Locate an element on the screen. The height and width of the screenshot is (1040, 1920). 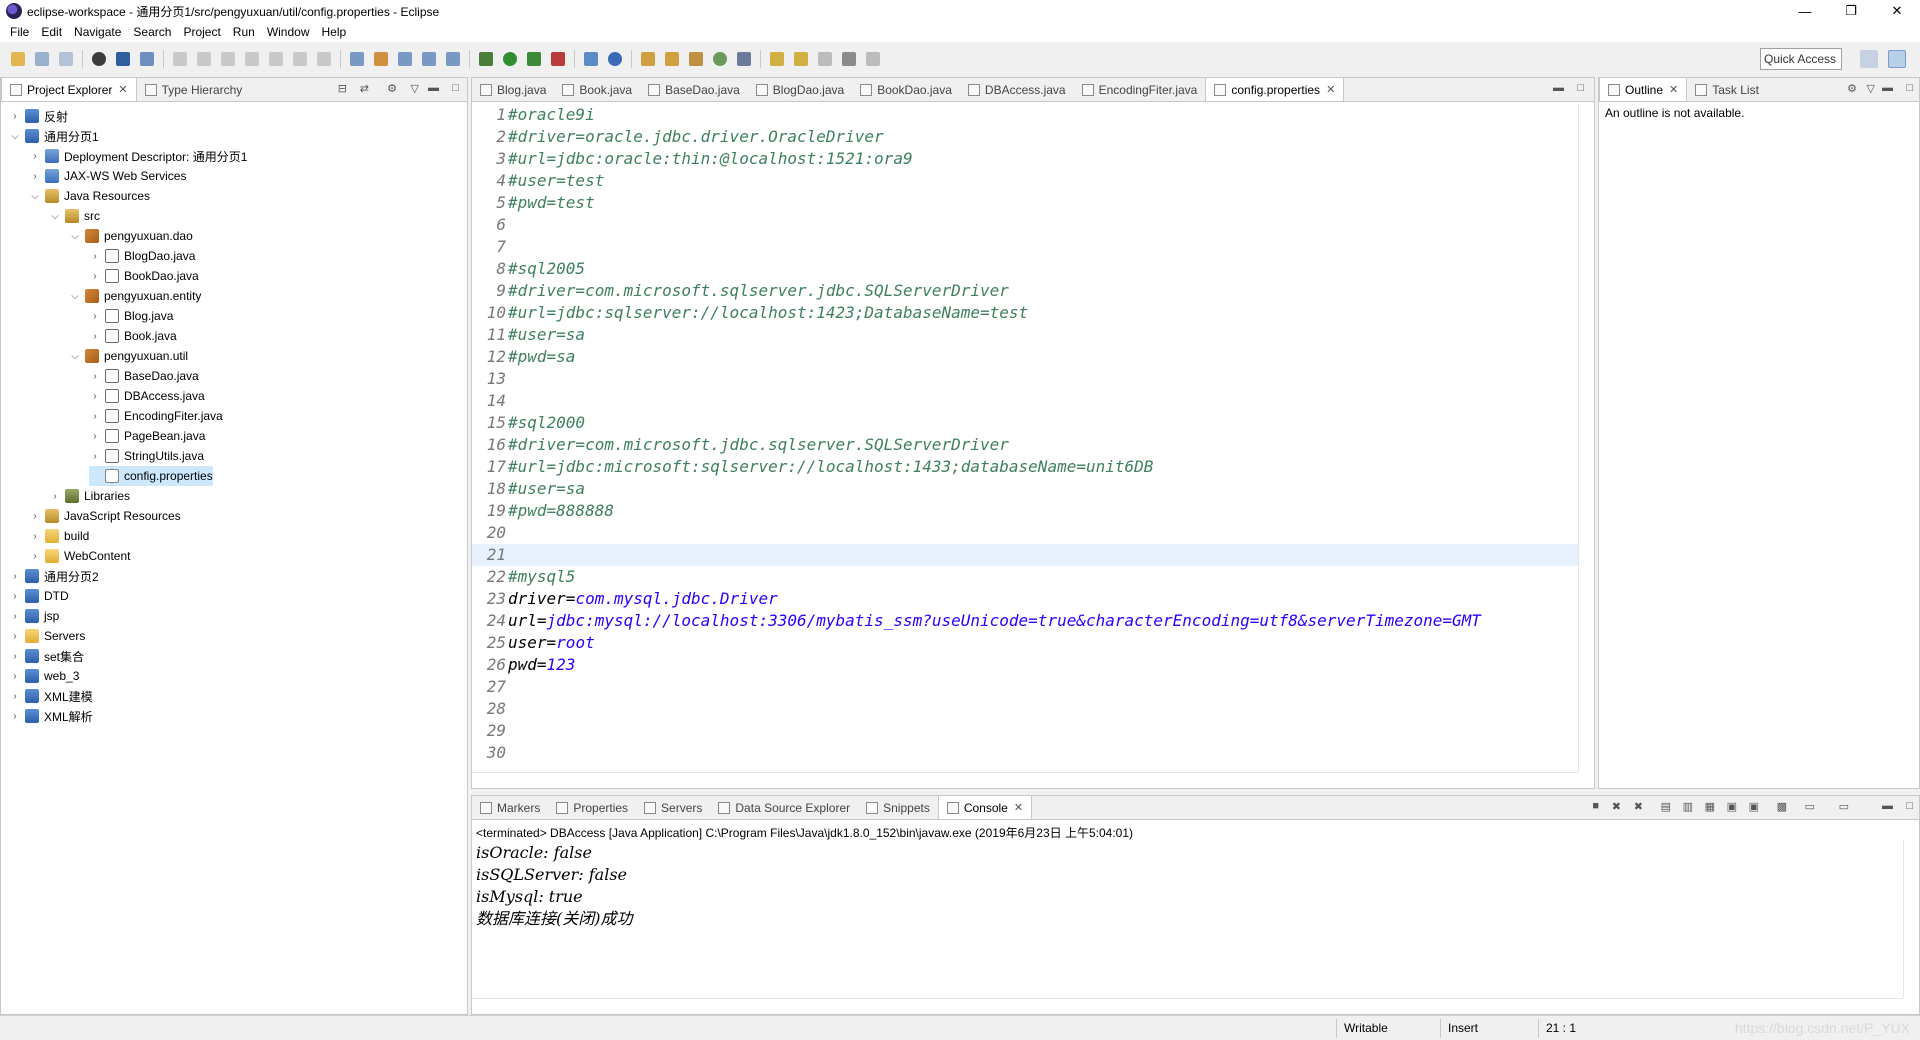
tree-item: ⌵ pengyuxuan.dao is located at coordinates (131, 236).